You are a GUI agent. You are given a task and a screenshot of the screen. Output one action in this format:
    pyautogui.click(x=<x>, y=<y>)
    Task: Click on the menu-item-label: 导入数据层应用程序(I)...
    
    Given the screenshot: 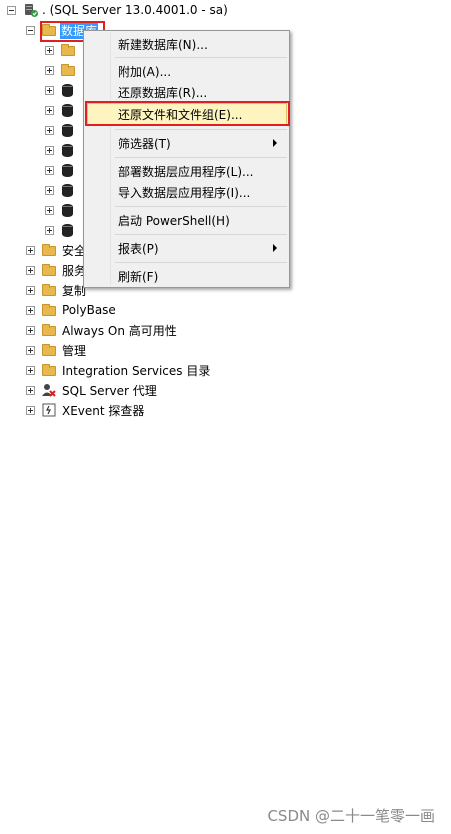 What is the action you would take?
    pyautogui.click(x=184, y=192)
    